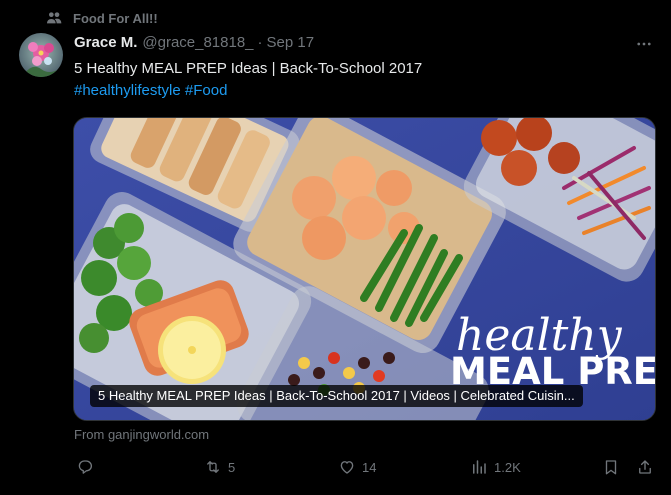 This screenshot has width=671, height=495. I want to click on social-context: Food For All!!, so click(102, 18).